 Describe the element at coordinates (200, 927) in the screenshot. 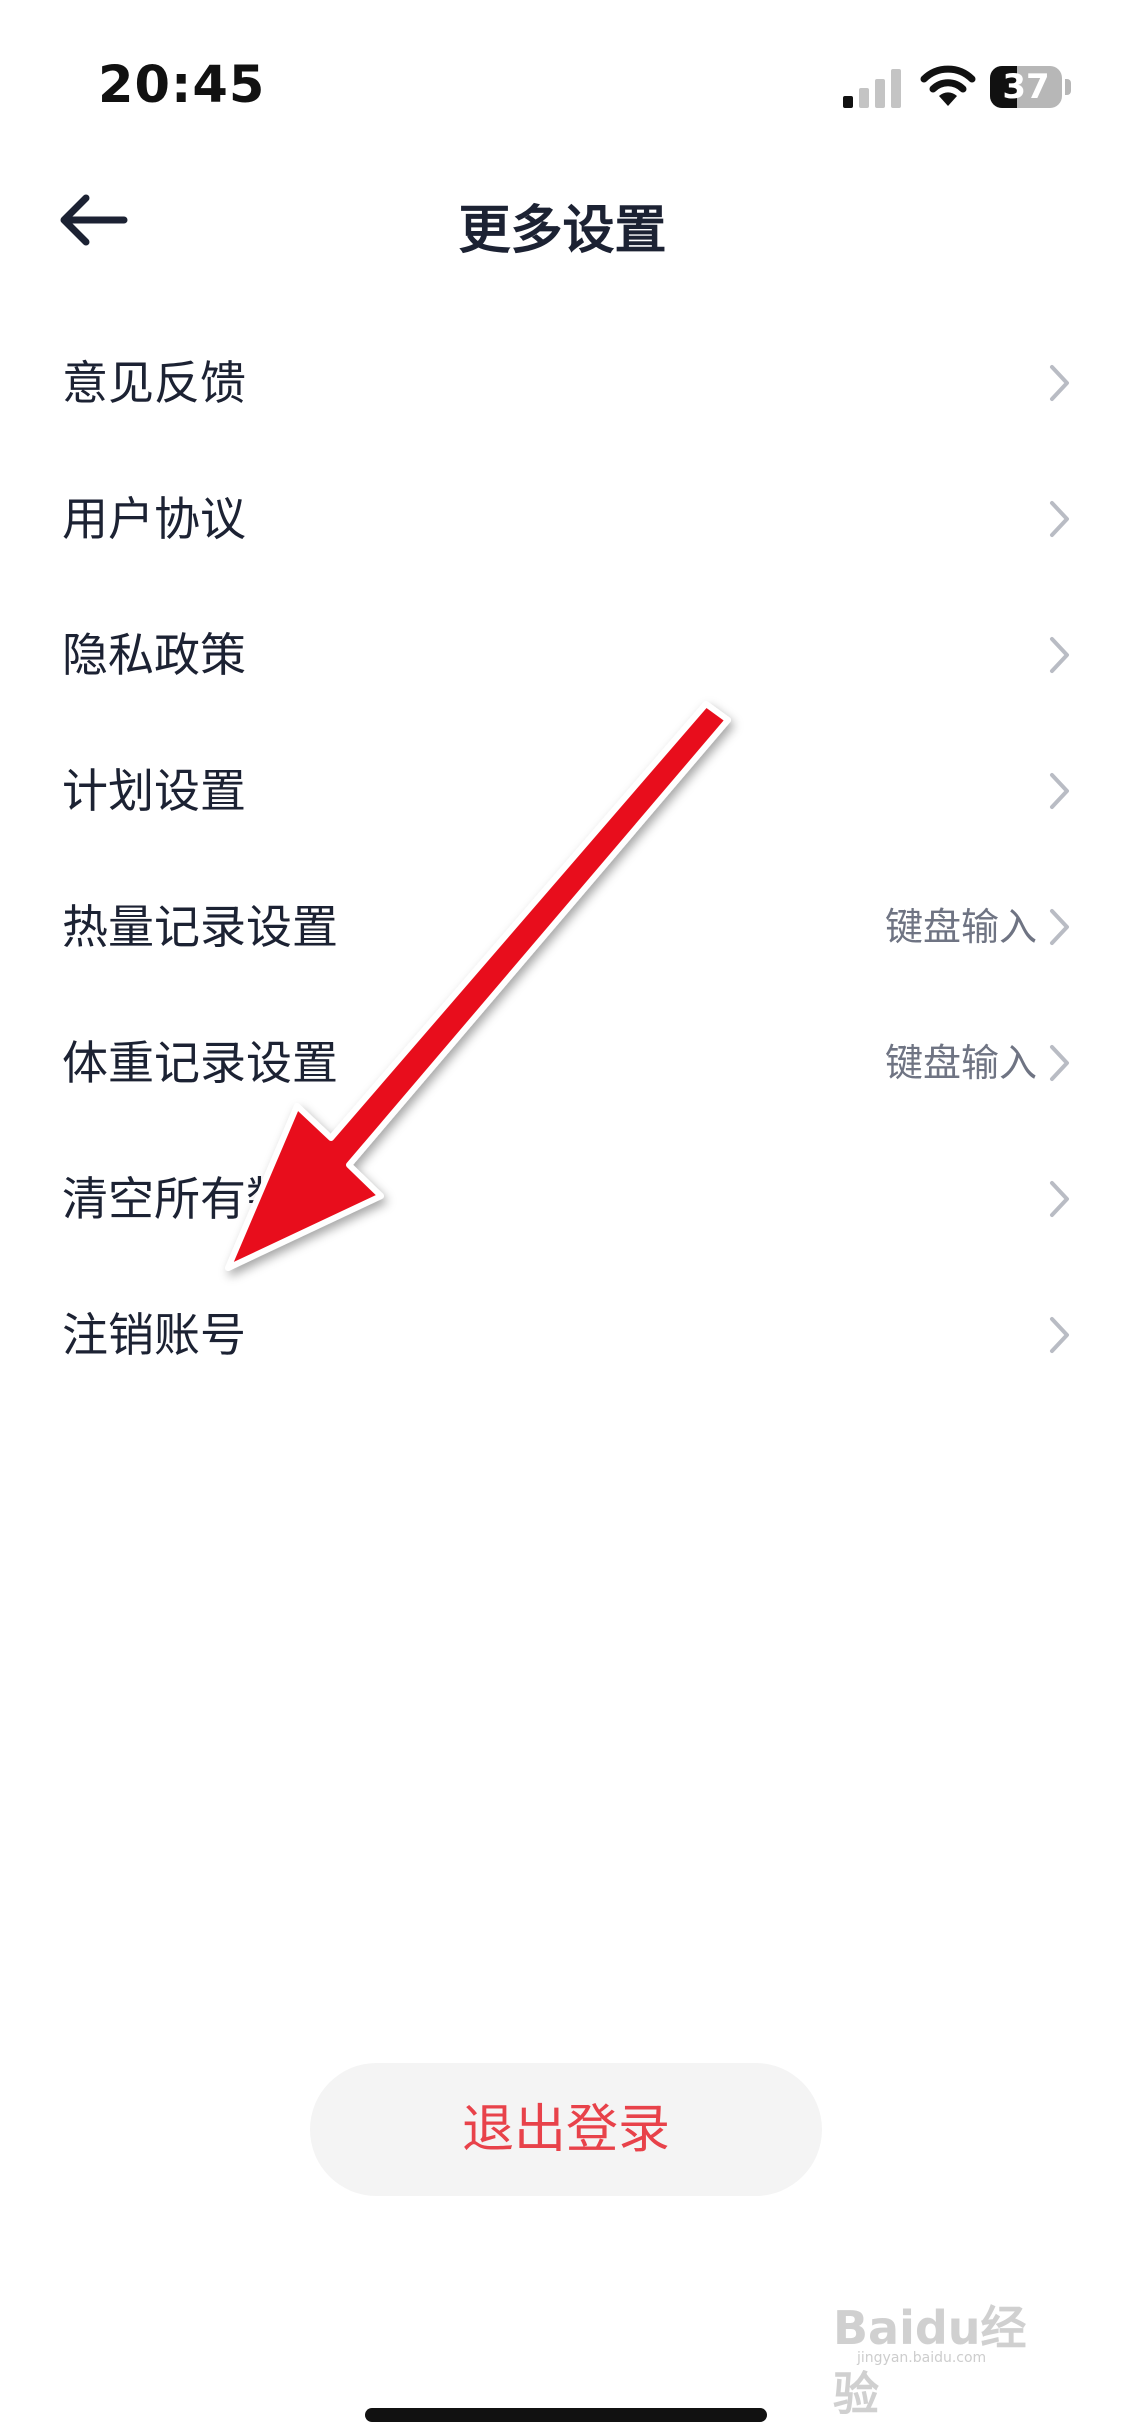

I see `settings-item-label: 热量记录设置` at that location.